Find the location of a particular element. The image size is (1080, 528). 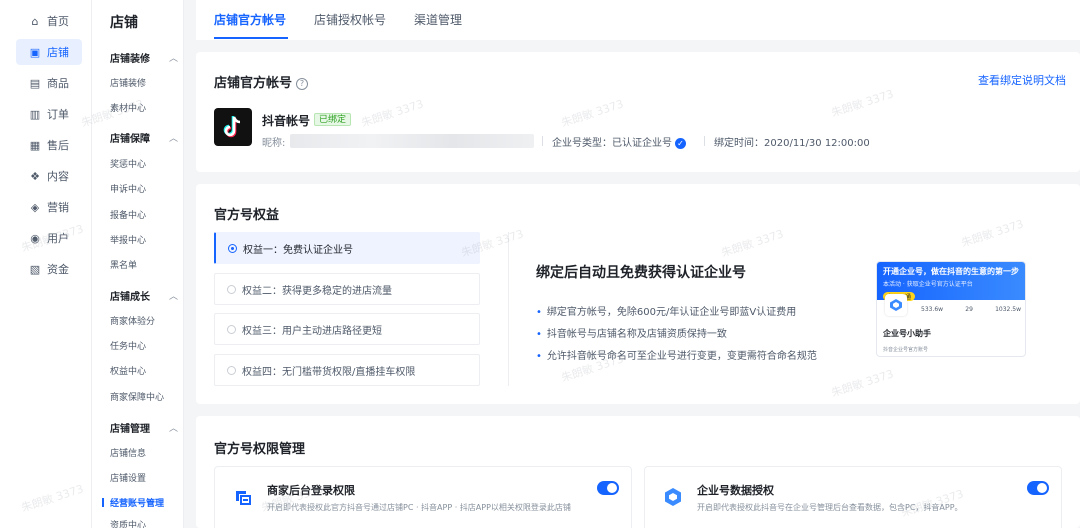

subnav-item: 举报中心 is located at coordinates (128, 239).